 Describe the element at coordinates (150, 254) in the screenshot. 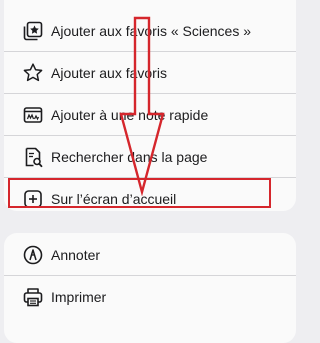

I see `menu-item-markup: Annoter` at that location.